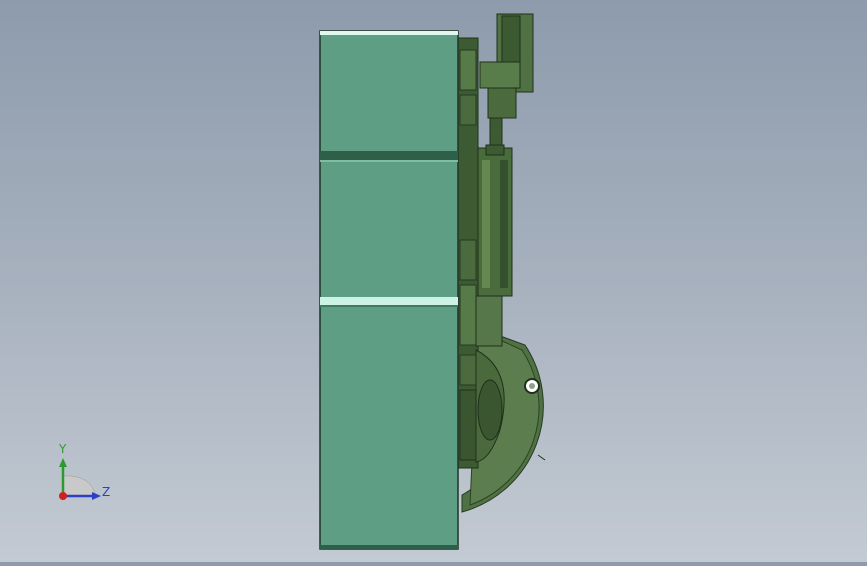 The image size is (867, 566). What do you see at coordinates (63, 449) in the screenshot?
I see `triad-y-label: Y` at bounding box center [63, 449].